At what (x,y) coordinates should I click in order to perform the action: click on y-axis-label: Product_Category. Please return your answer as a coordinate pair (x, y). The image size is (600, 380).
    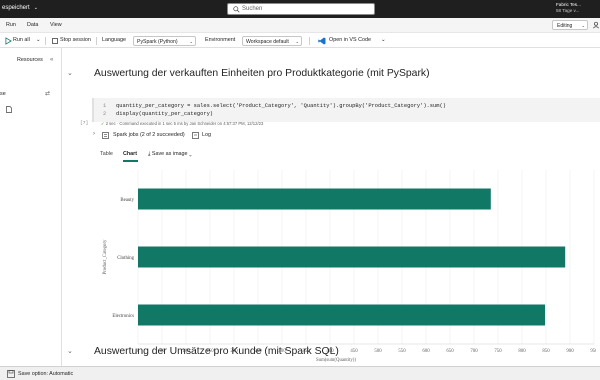
    Looking at the image, I should click on (105, 257).